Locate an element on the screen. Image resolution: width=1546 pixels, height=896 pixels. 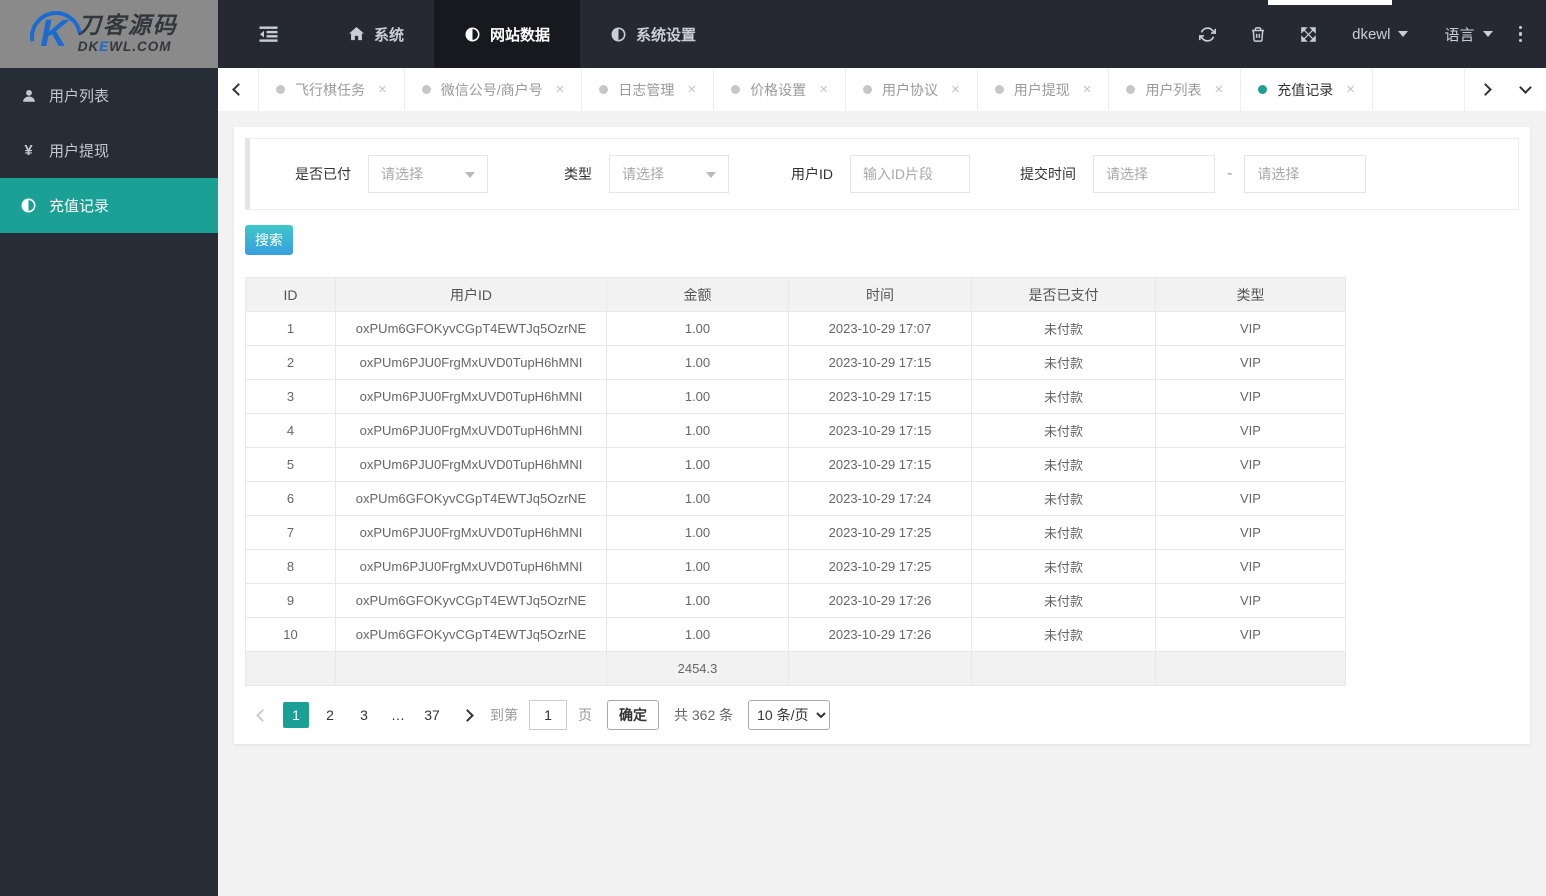
tab-label: 用户列表 is located at coordinates (1173, 89).